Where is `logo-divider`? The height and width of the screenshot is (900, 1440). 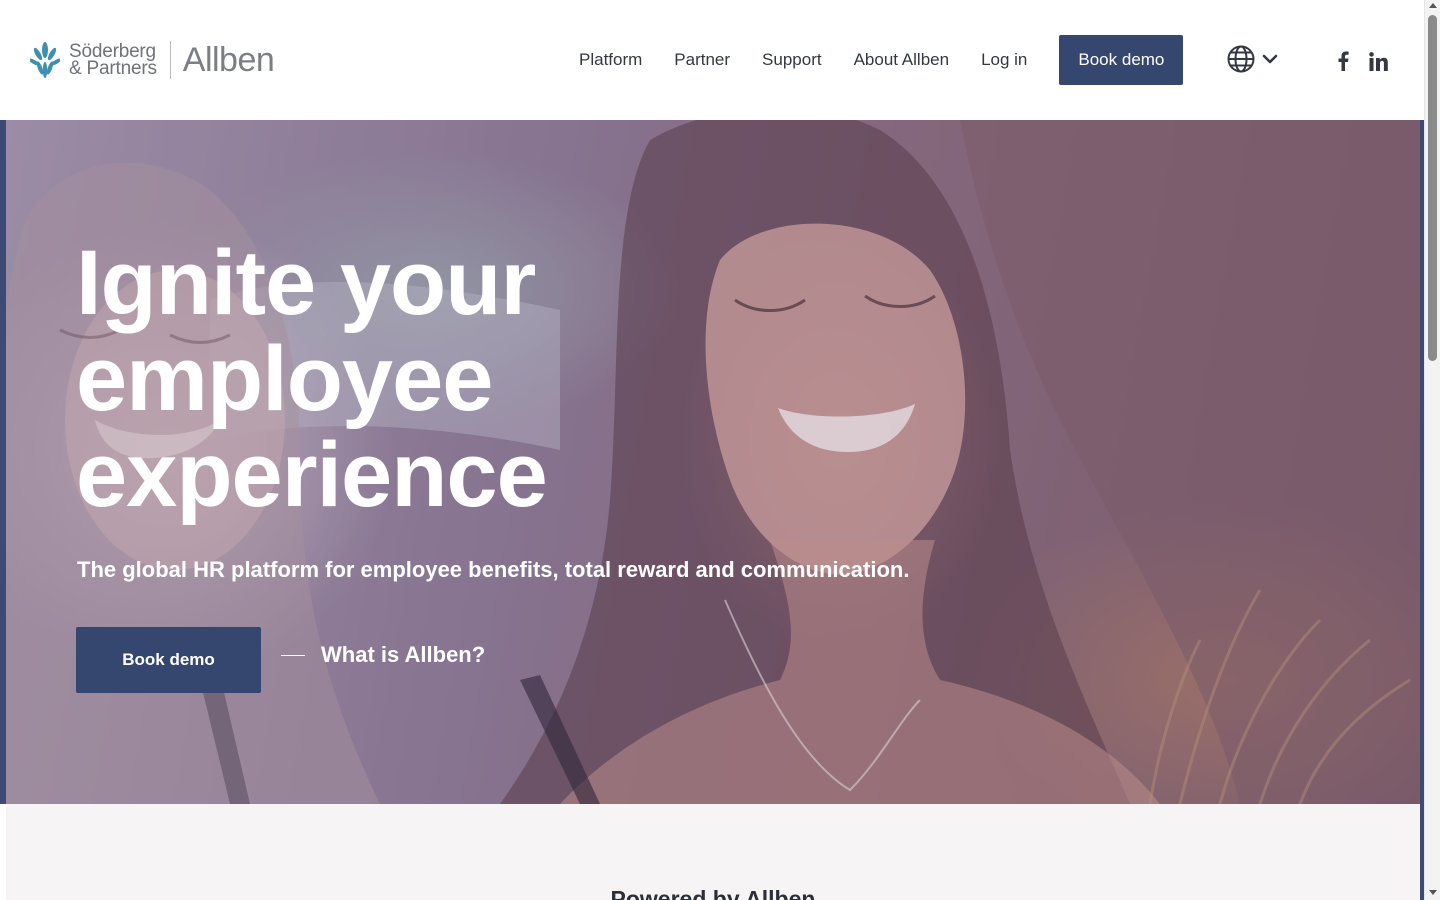 logo-divider is located at coordinates (170, 60).